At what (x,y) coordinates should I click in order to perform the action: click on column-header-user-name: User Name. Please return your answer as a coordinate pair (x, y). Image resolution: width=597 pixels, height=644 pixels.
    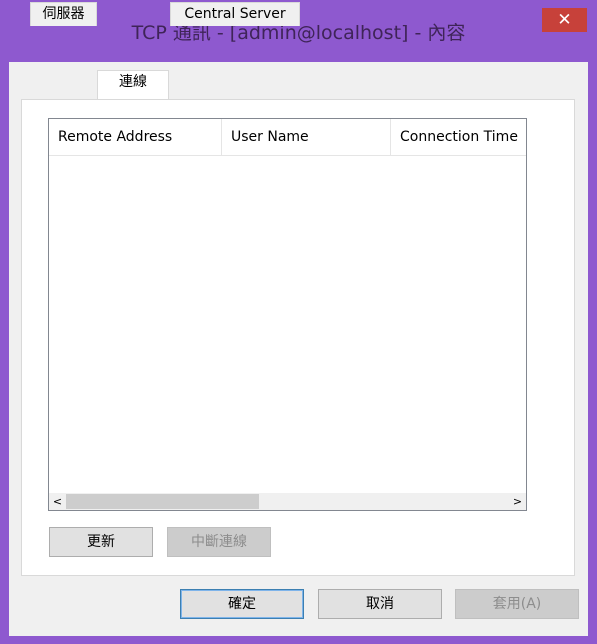
    Looking at the image, I should click on (306, 137).